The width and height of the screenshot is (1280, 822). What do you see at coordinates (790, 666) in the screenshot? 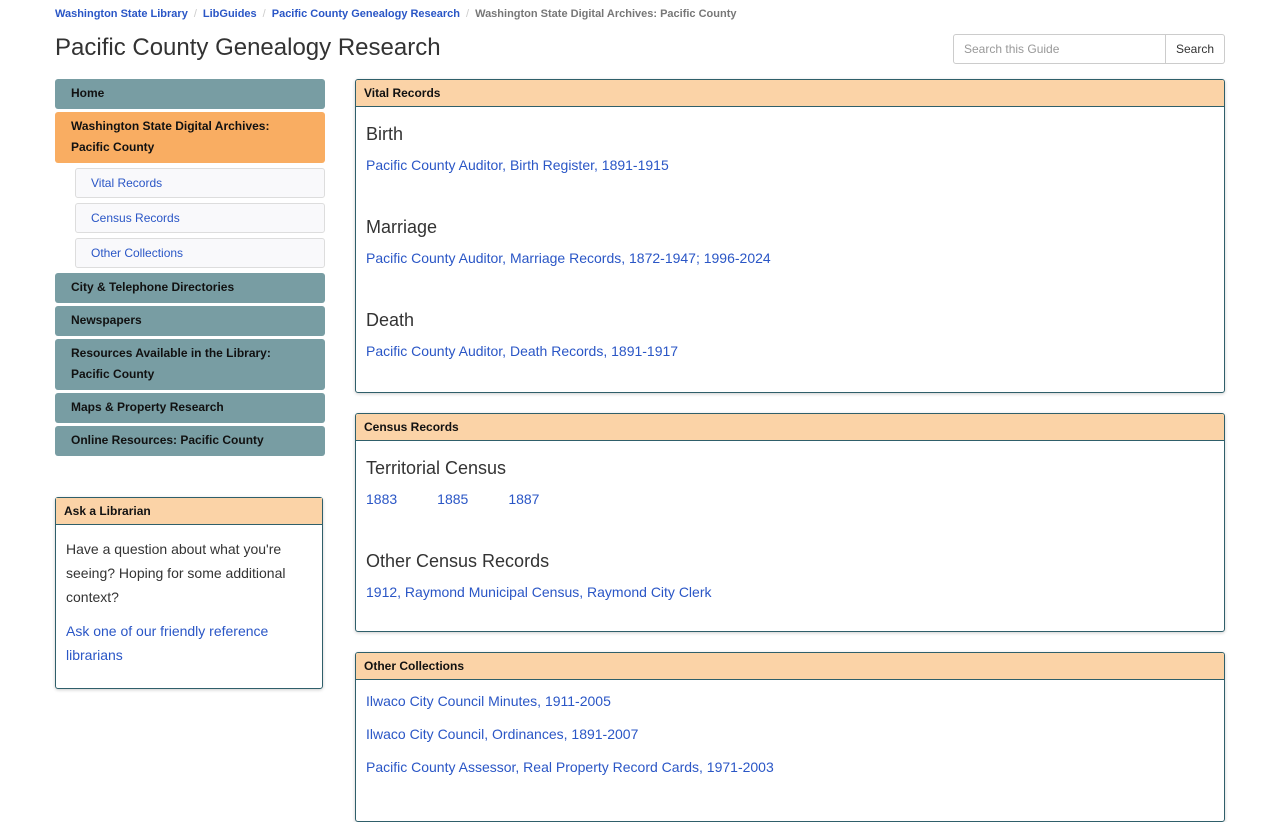
I see `panel-title: Other Collections` at bounding box center [790, 666].